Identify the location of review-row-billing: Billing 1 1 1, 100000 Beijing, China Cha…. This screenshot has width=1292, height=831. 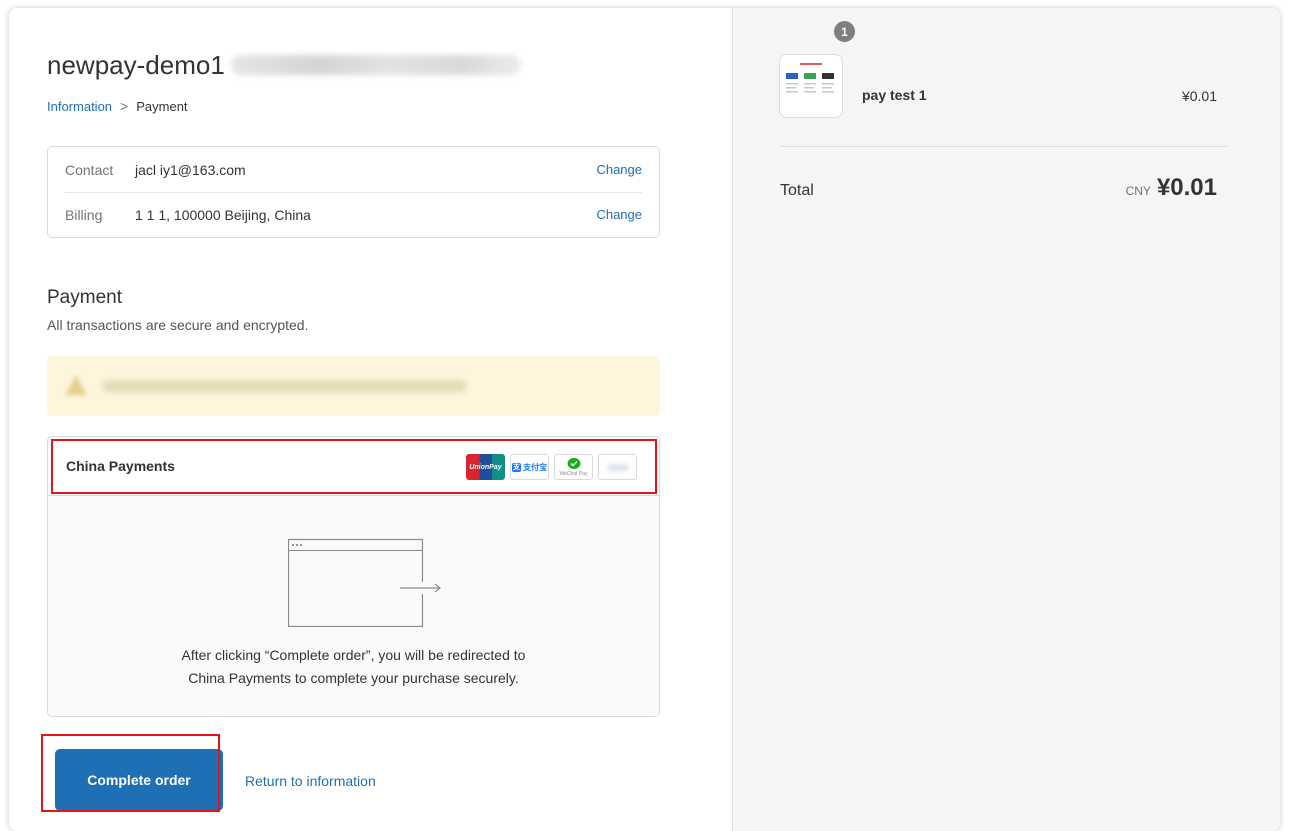
(353, 214).